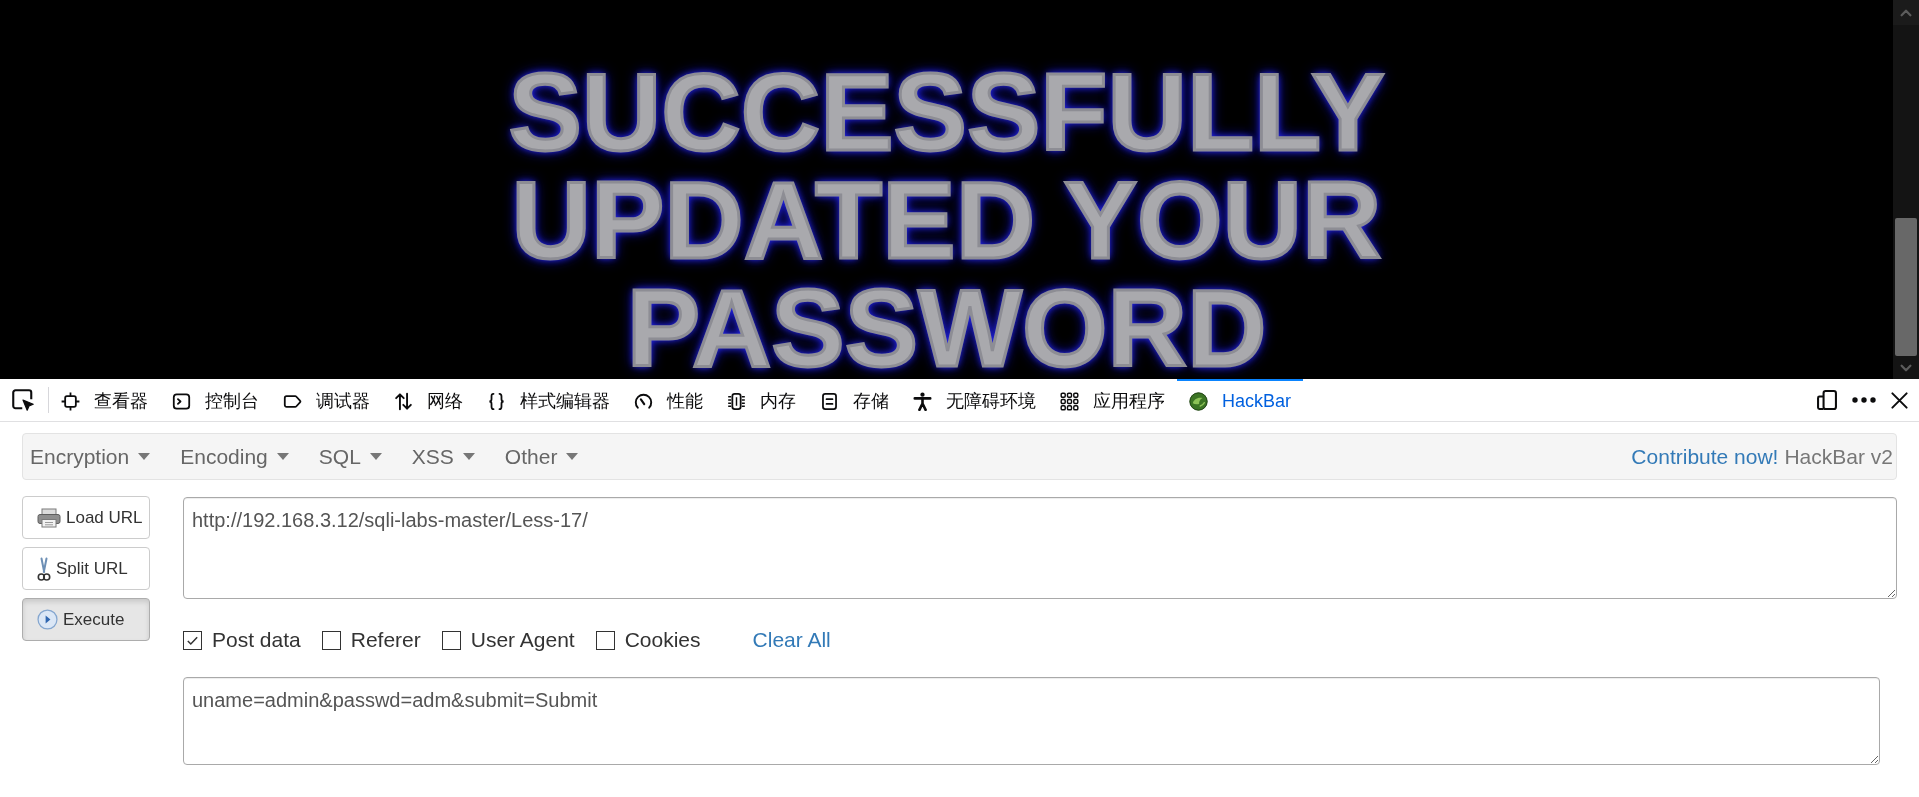  Describe the element at coordinates (326, 400) in the screenshot. I see `devtools-tab: 调试器` at that location.